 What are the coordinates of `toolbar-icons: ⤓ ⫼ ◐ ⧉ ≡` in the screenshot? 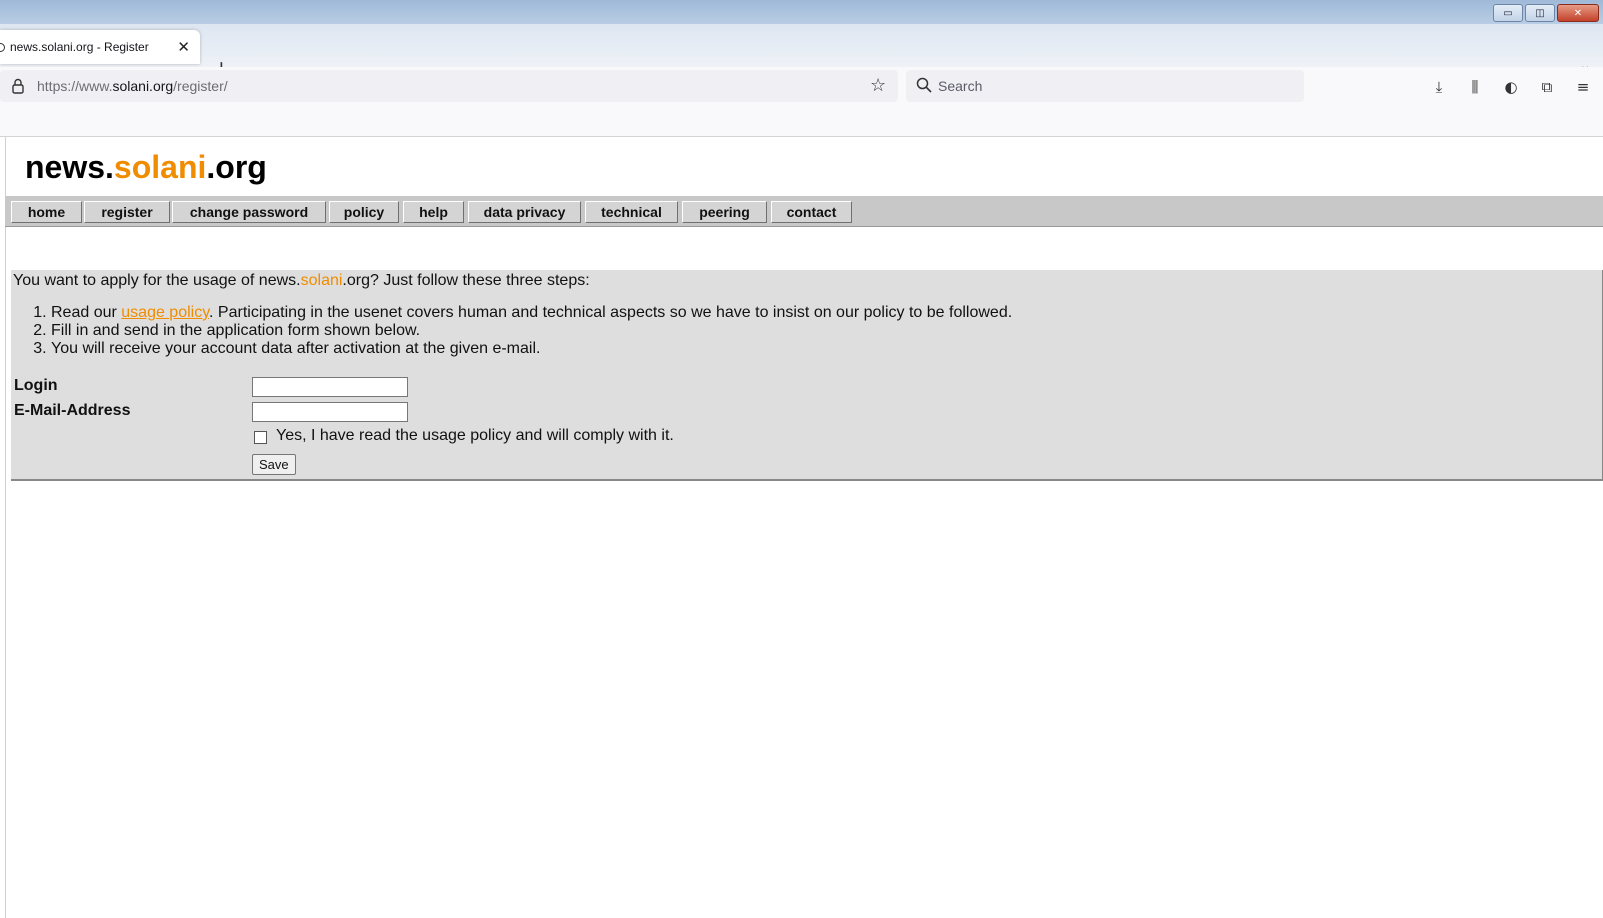 It's located at (1516, 87).